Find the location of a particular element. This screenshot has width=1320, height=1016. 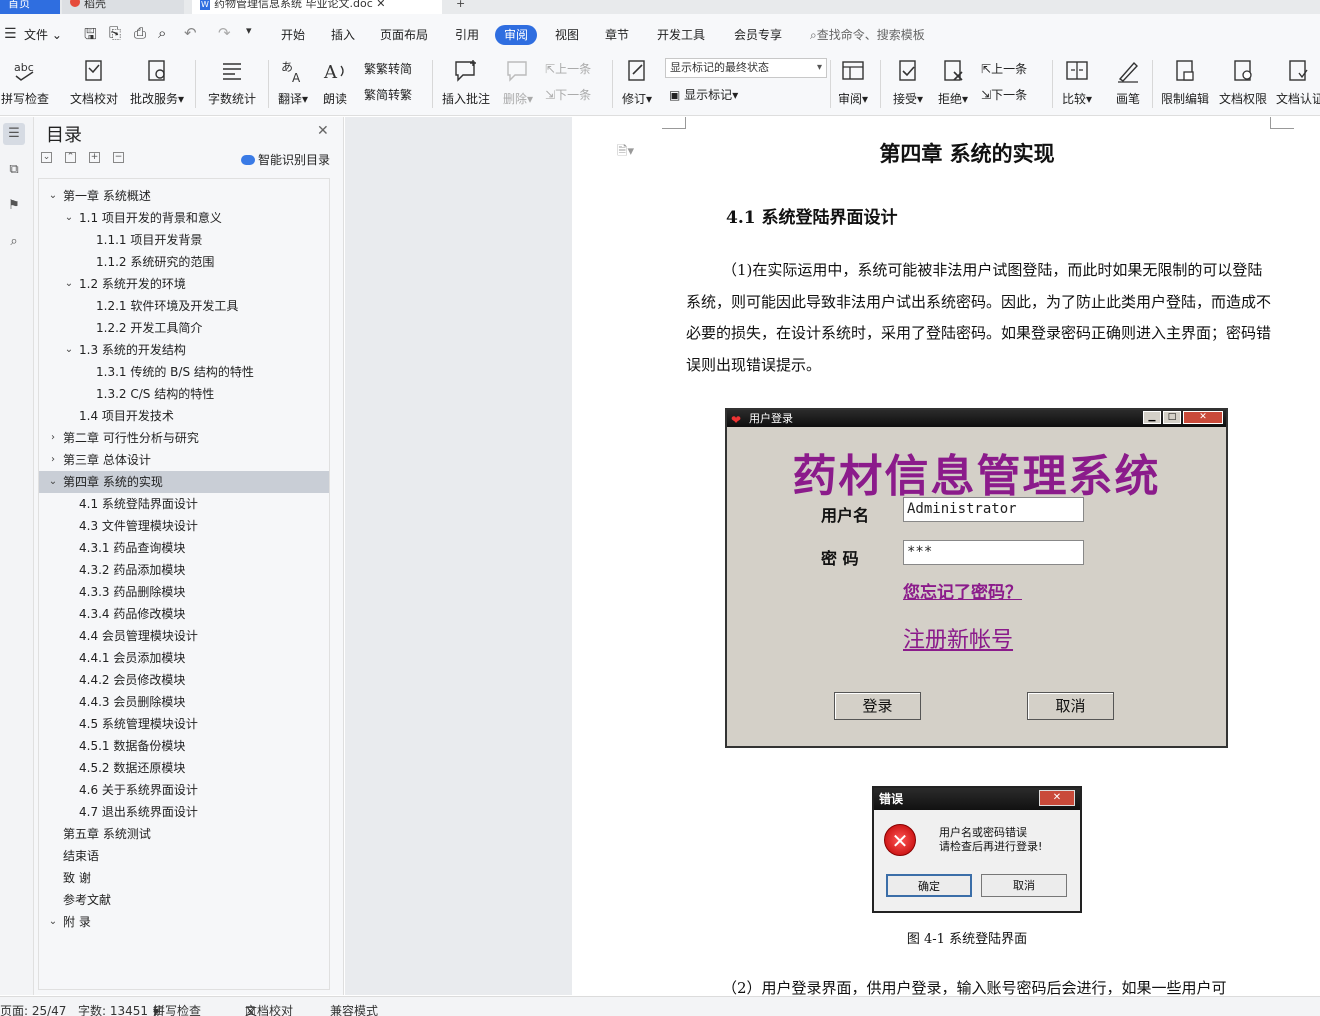

word-count-button: 字数统计 is located at coordinates (232, 84).